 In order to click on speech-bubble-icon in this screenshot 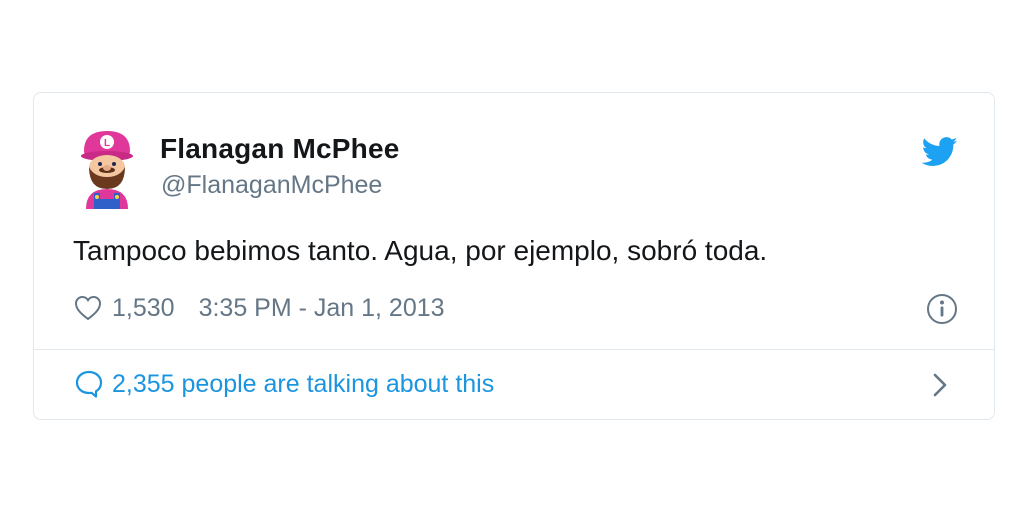, I will do `click(89, 384)`.